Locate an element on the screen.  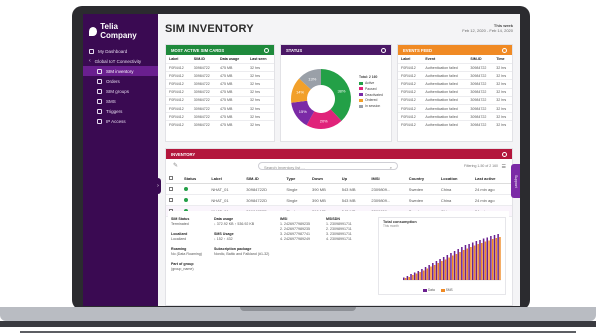
inventory-col-header: Location is located at coordinates (454, 178).